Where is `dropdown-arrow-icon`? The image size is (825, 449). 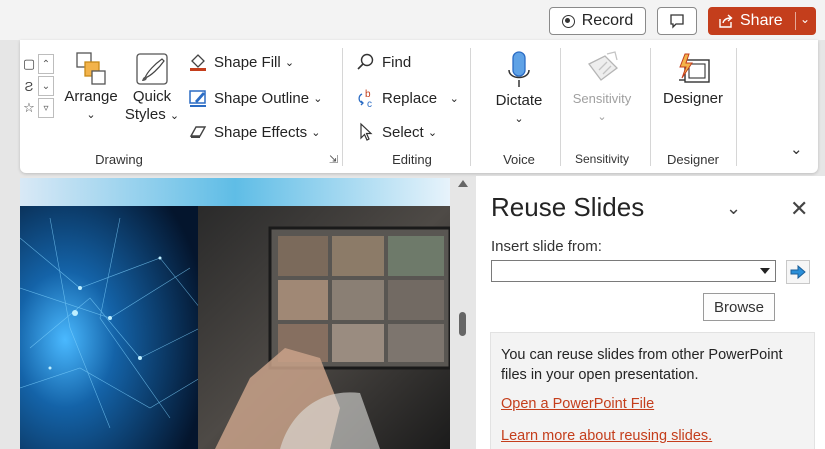 dropdown-arrow-icon is located at coordinates (765, 271).